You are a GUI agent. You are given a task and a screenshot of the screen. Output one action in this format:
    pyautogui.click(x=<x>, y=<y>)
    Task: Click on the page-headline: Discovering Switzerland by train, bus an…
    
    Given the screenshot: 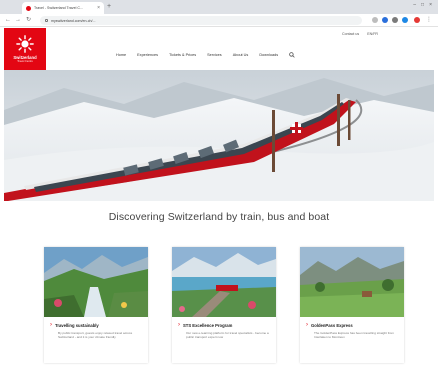 What is the action you would take?
    pyautogui.click(x=219, y=217)
    